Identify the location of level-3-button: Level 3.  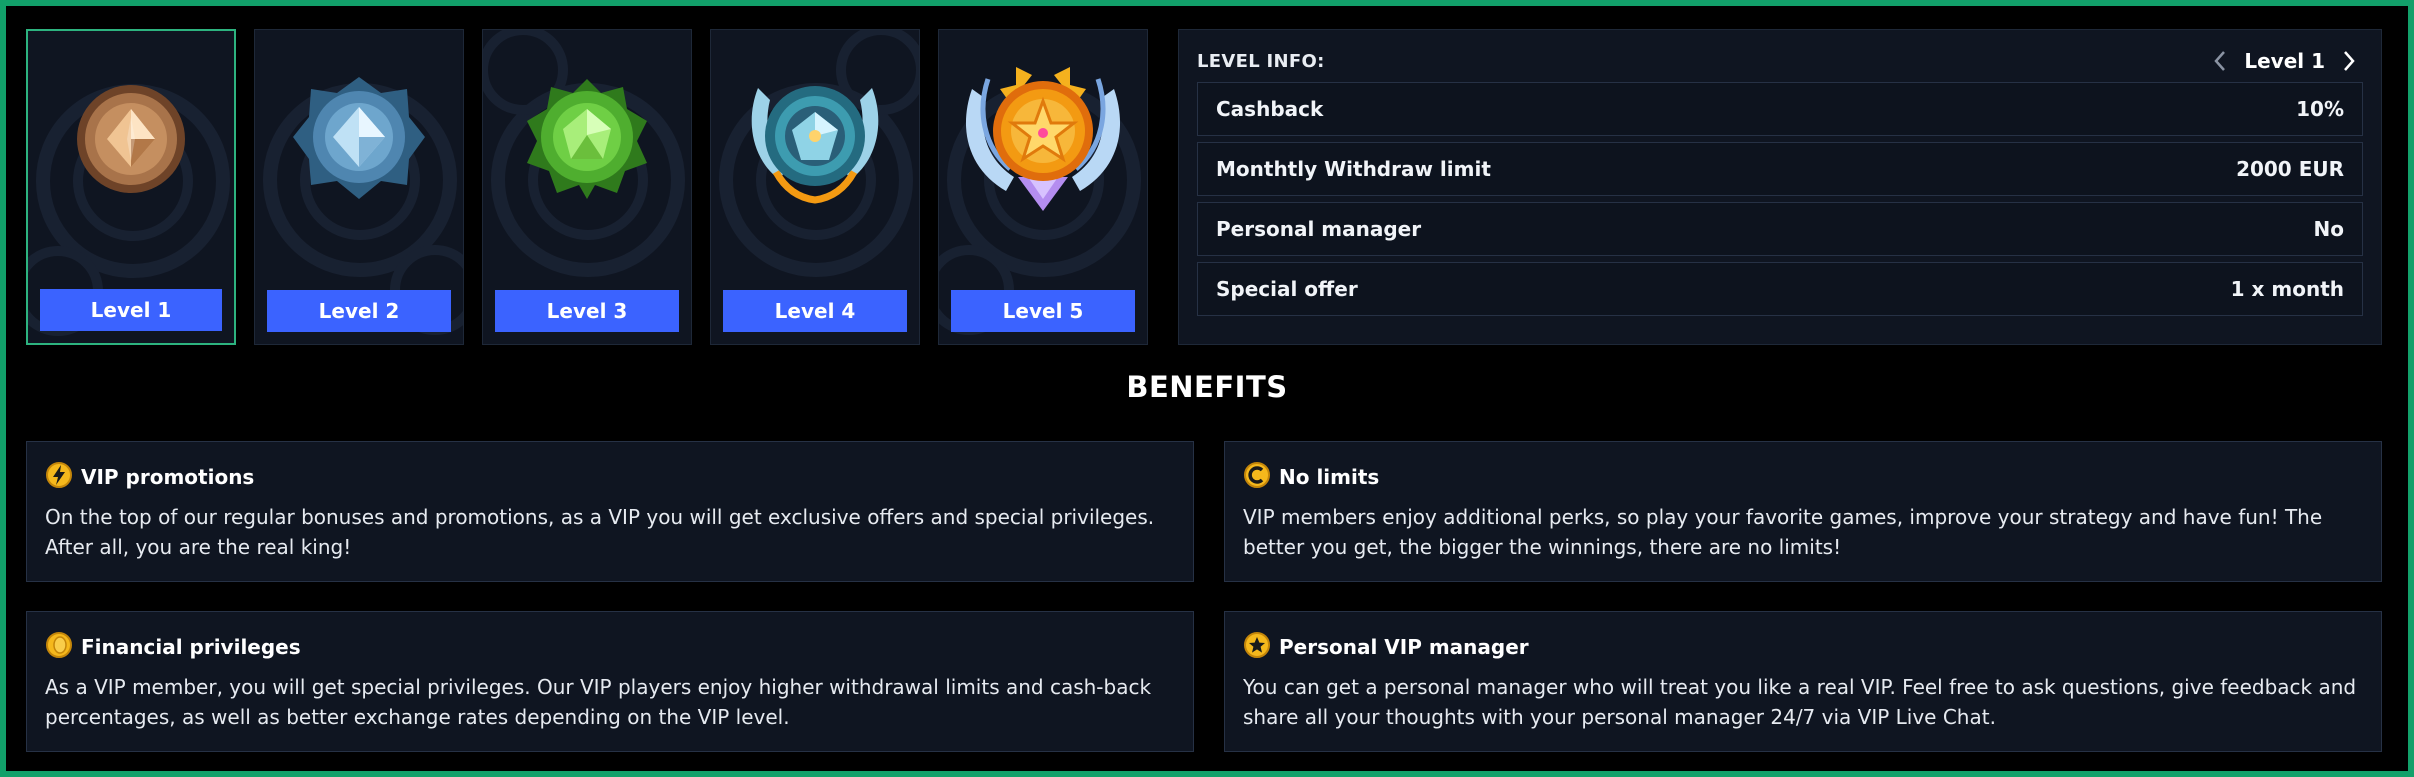
(587, 311).